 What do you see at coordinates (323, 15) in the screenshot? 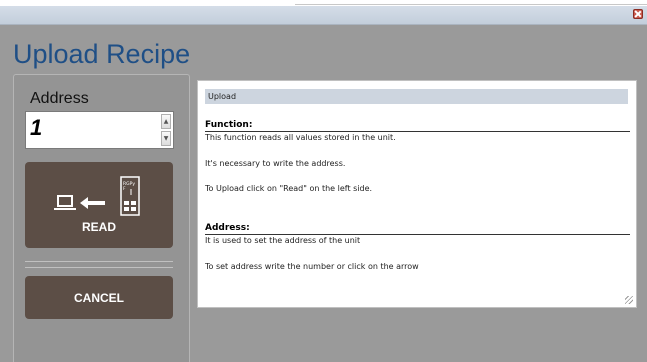
I see `title-bar` at bounding box center [323, 15].